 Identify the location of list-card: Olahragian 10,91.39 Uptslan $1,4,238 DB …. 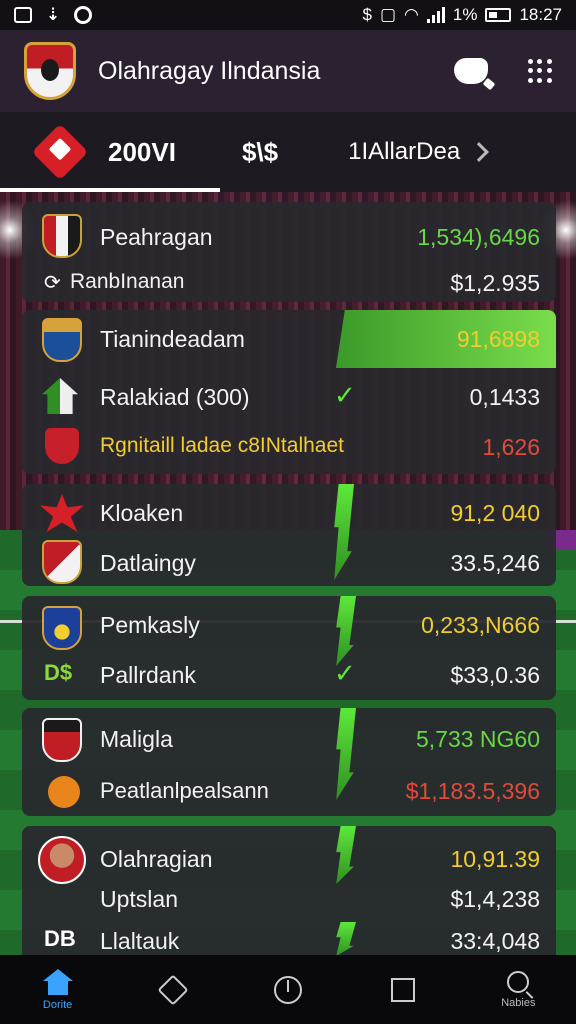
(289, 891).